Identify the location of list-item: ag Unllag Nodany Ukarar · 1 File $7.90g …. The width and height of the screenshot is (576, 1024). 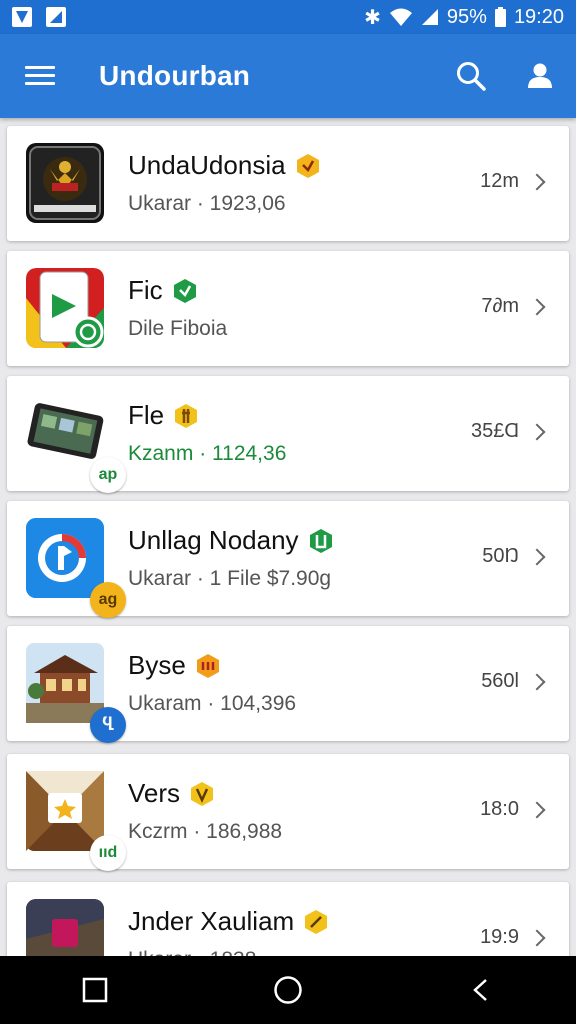
(288, 559).